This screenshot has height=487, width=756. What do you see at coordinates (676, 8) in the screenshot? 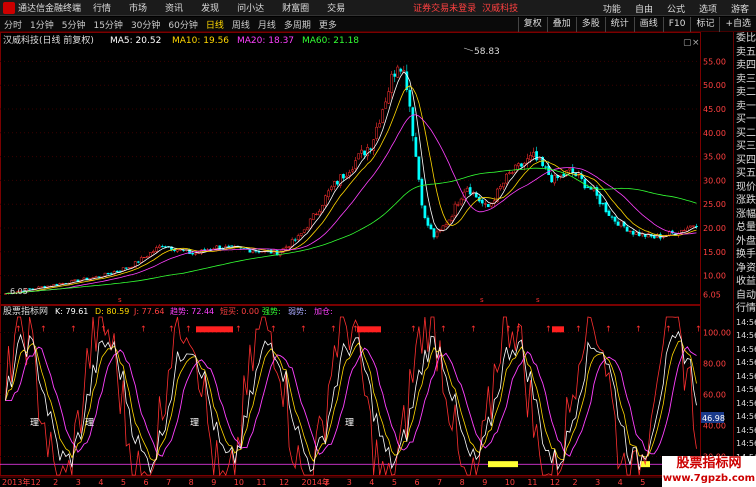
I see `menu-formula: 公式` at bounding box center [676, 8].